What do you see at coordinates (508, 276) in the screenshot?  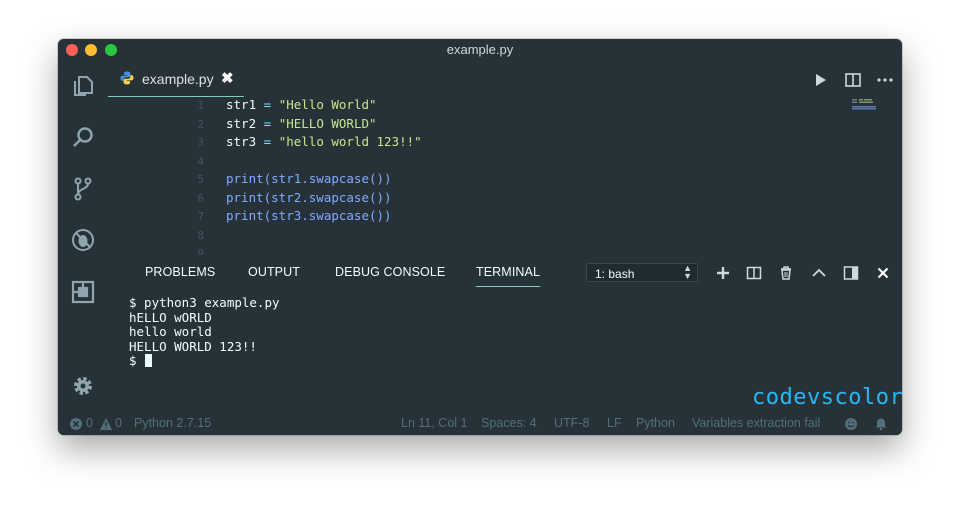 I see `tab-terminal: TERMINAL` at bounding box center [508, 276].